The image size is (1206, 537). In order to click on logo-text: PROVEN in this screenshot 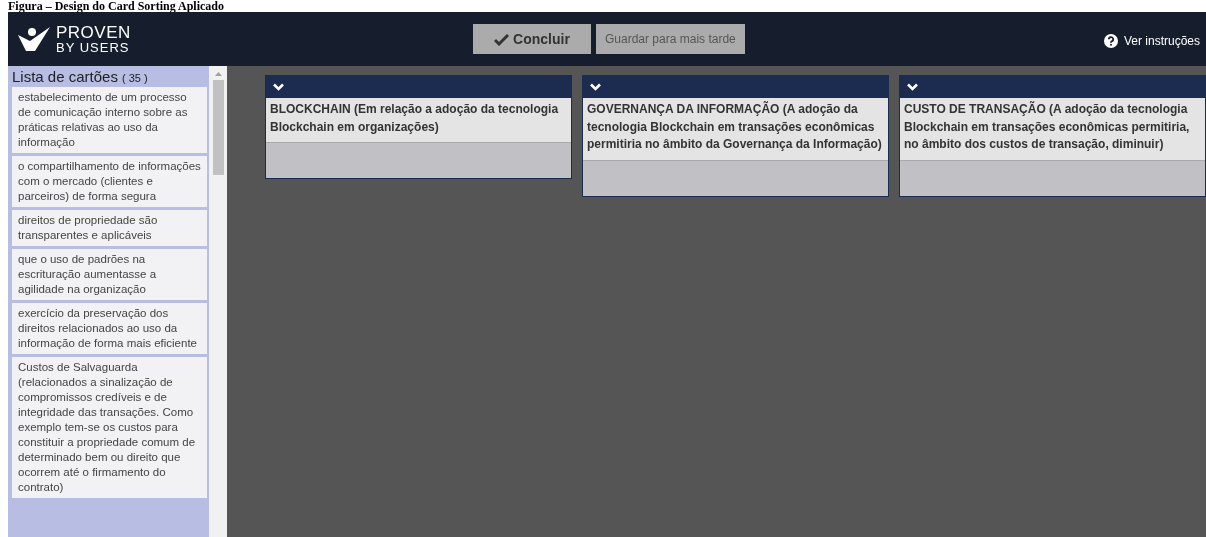, I will do `click(93, 32)`.